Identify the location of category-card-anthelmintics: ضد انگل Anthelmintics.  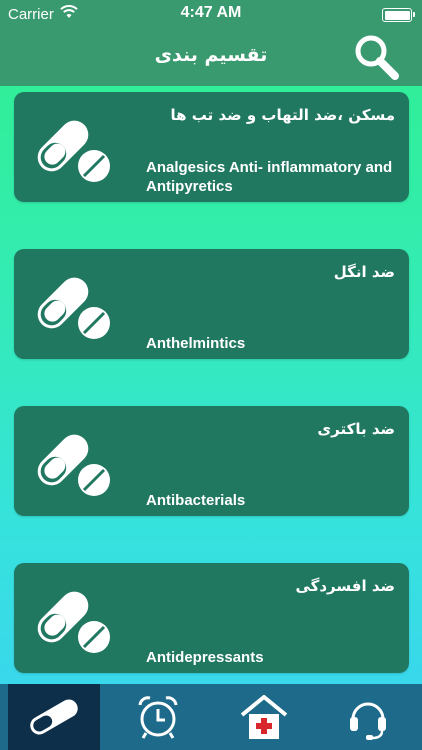
(211, 304).